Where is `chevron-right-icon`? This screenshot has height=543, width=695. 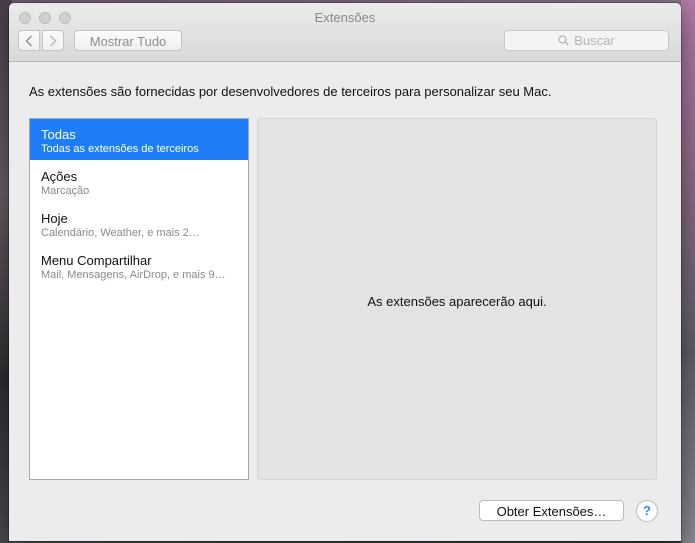
chevron-right-icon is located at coordinates (53, 41).